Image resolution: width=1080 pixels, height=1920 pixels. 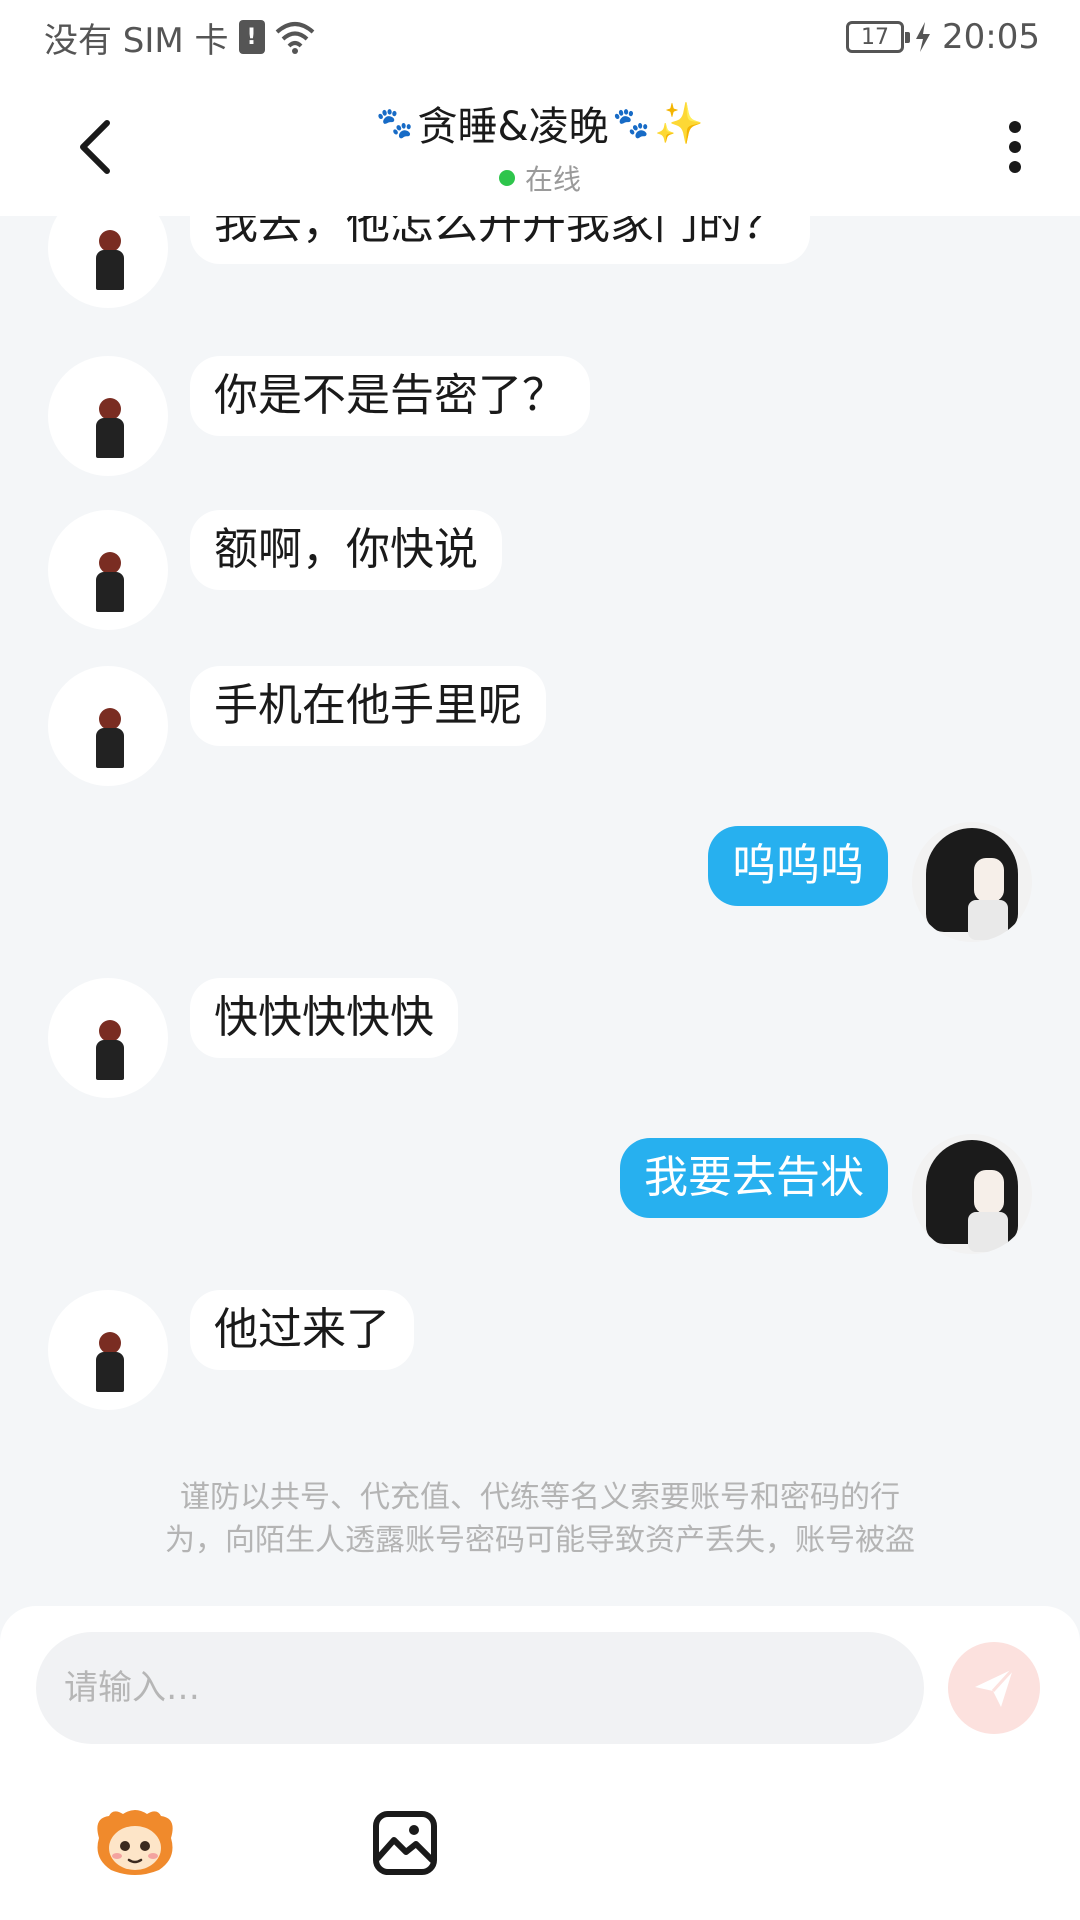 I want to click on image-picker-button, so click(x=405, y=1843).